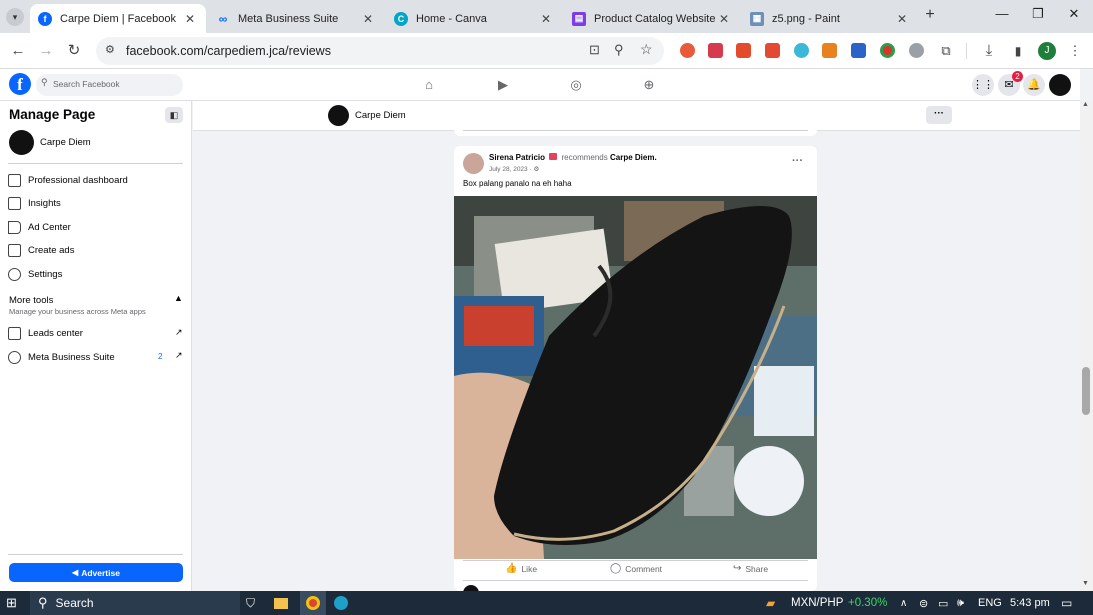 This screenshot has height=615, width=1093. I want to click on extension-search-icon, so click(801, 50).